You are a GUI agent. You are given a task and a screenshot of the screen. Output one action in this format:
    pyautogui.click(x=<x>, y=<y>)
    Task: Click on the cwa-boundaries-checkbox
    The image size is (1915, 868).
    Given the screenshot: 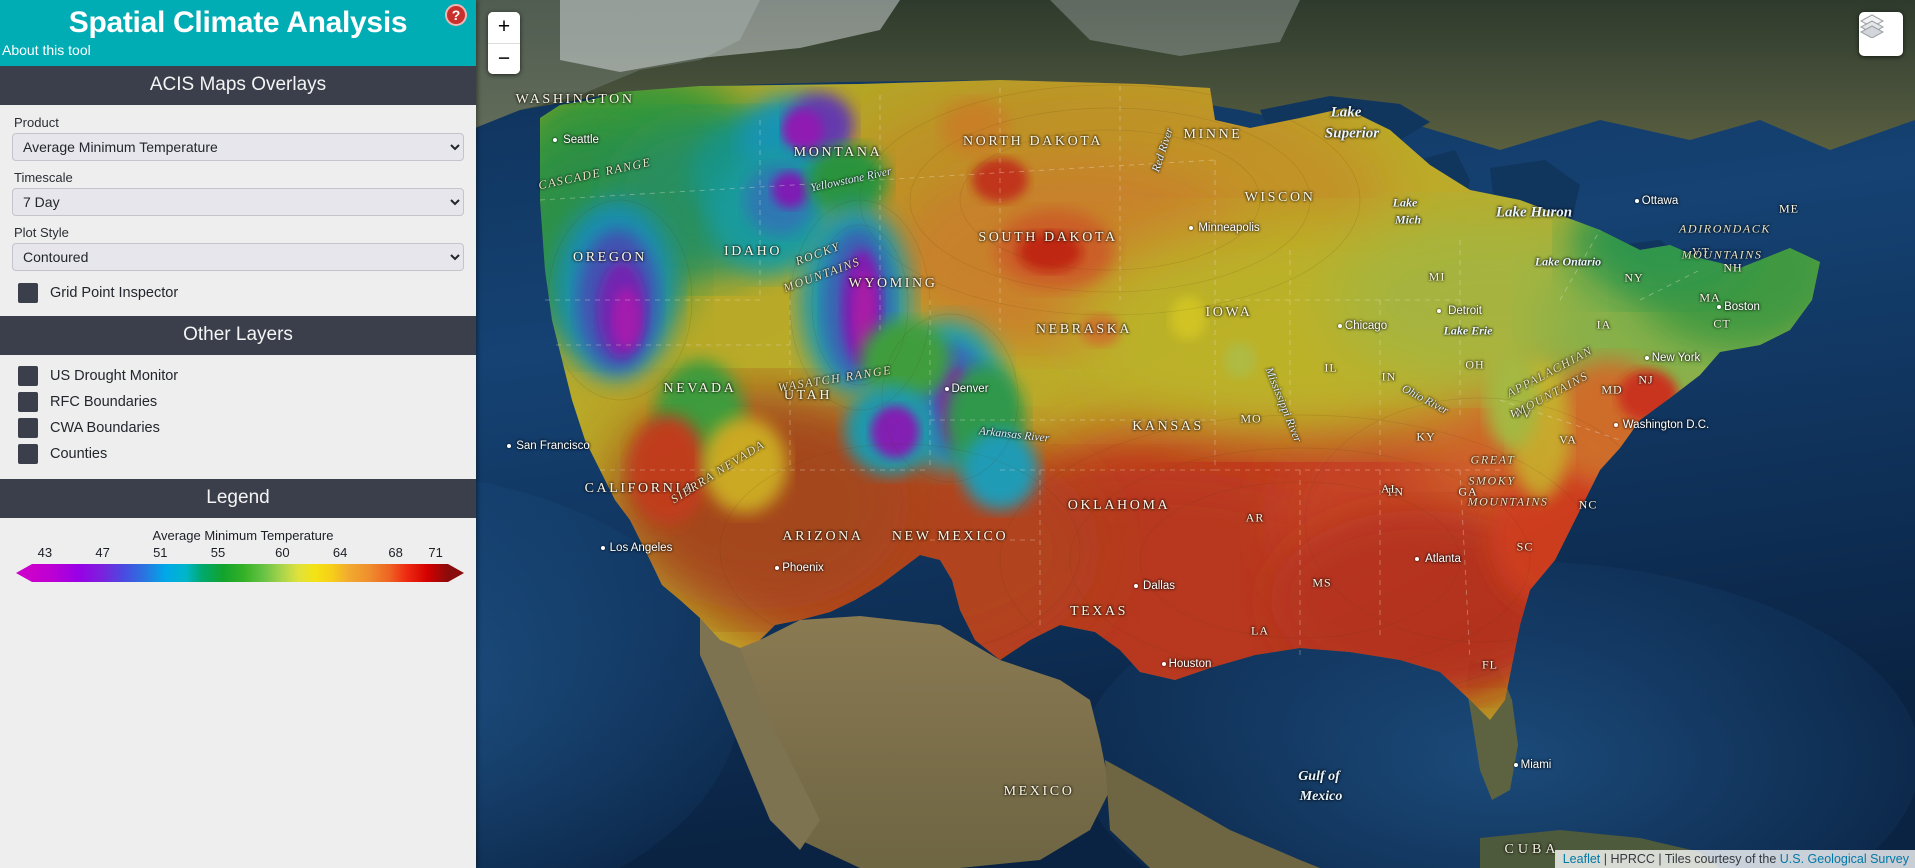 What is the action you would take?
    pyautogui.click(x=28, y=428)
    